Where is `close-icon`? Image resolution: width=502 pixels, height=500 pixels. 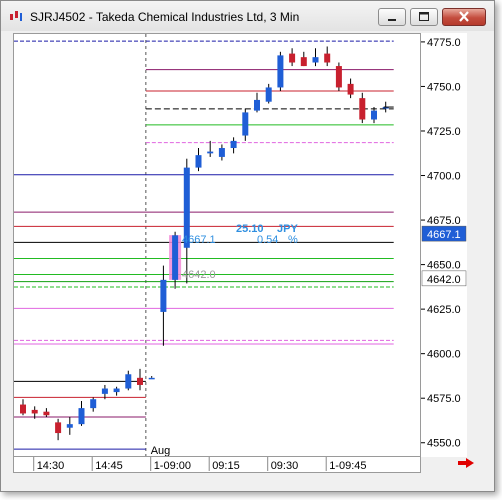 close-icon is located at coordinates (464, 16).